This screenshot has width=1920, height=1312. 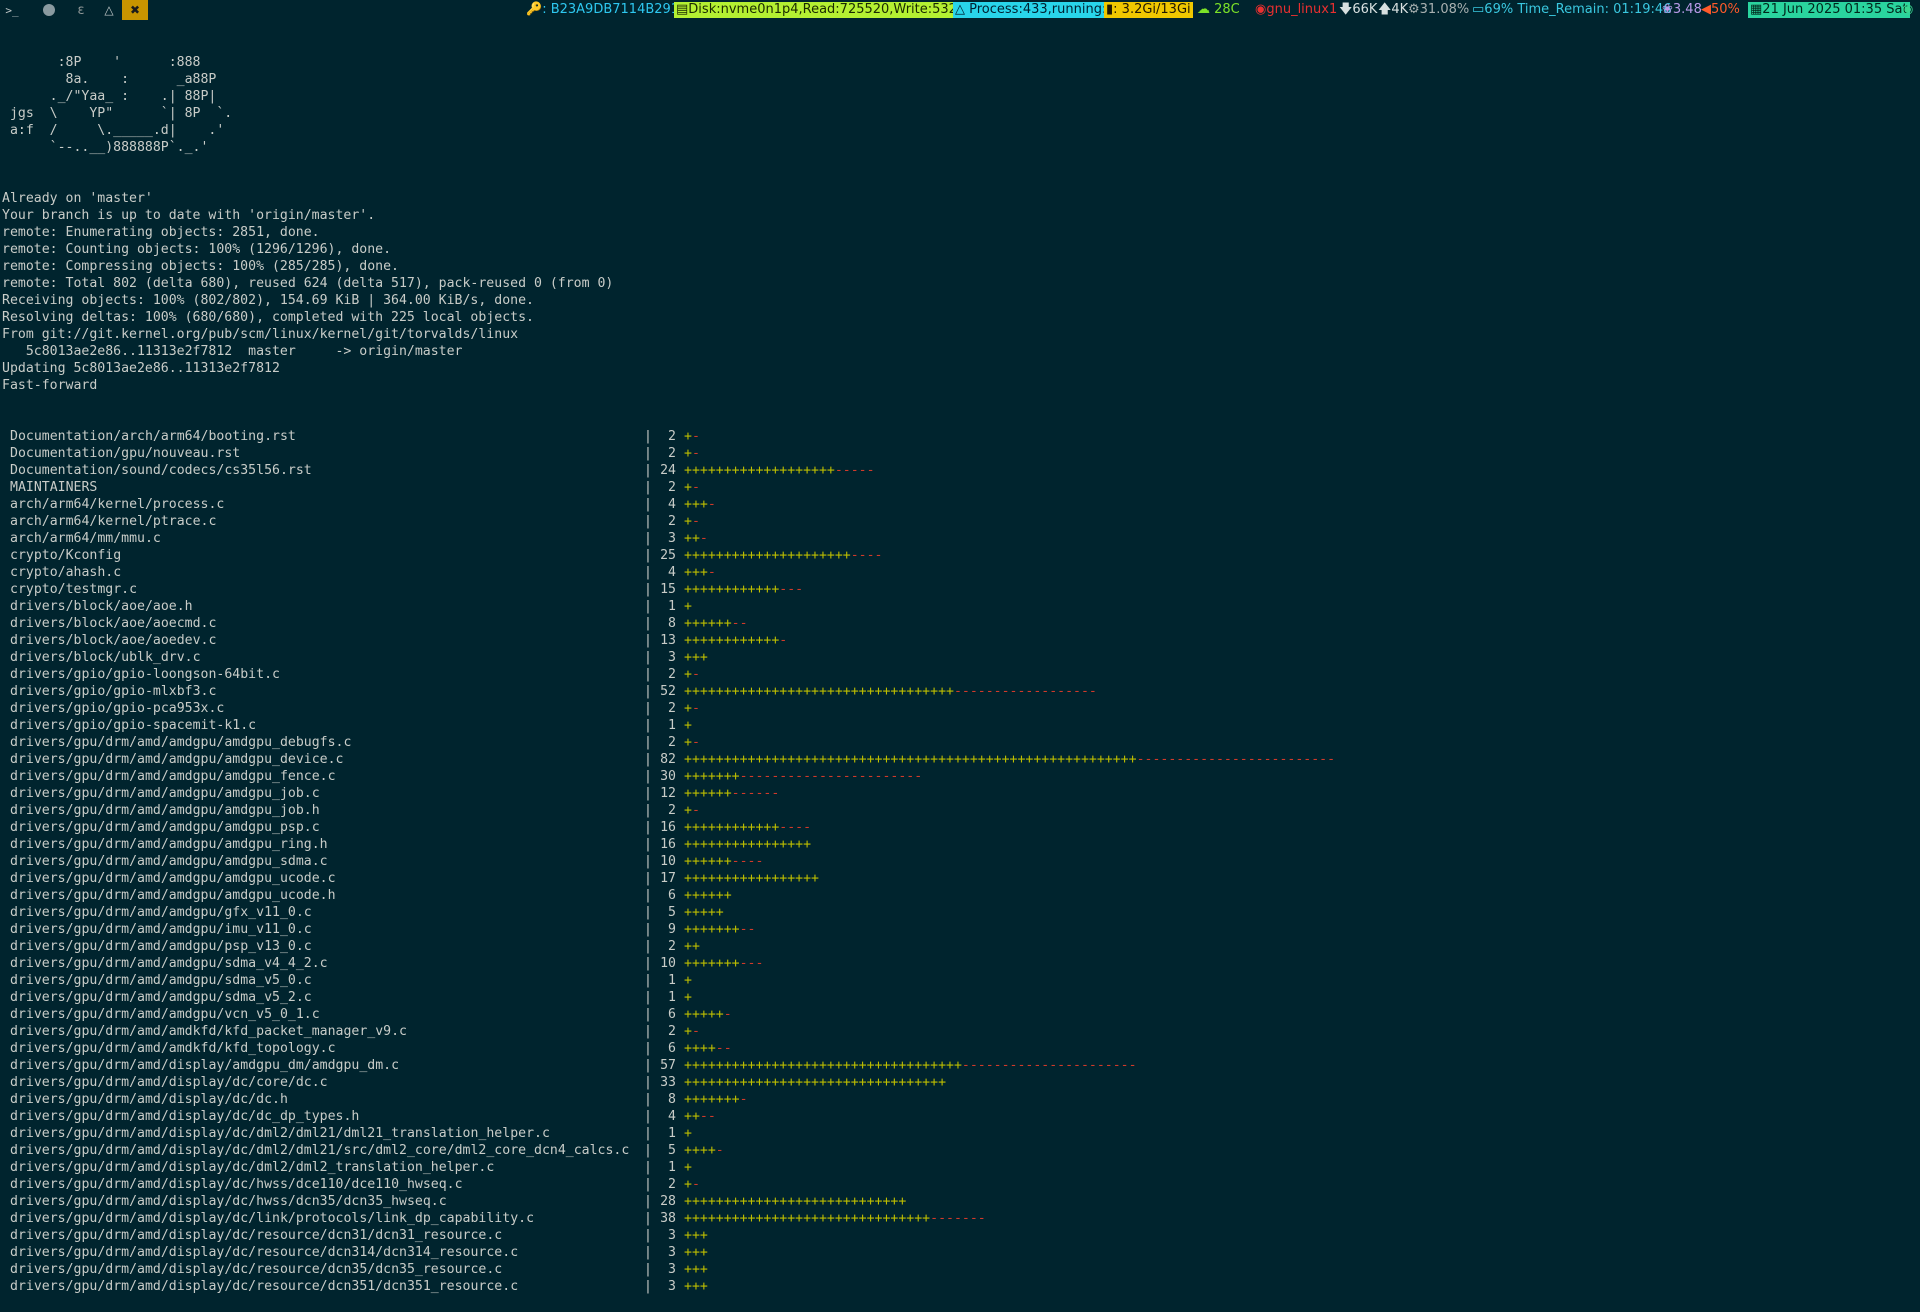 I want to click on diffstat-count: 4, so click(x=672, y=1116).